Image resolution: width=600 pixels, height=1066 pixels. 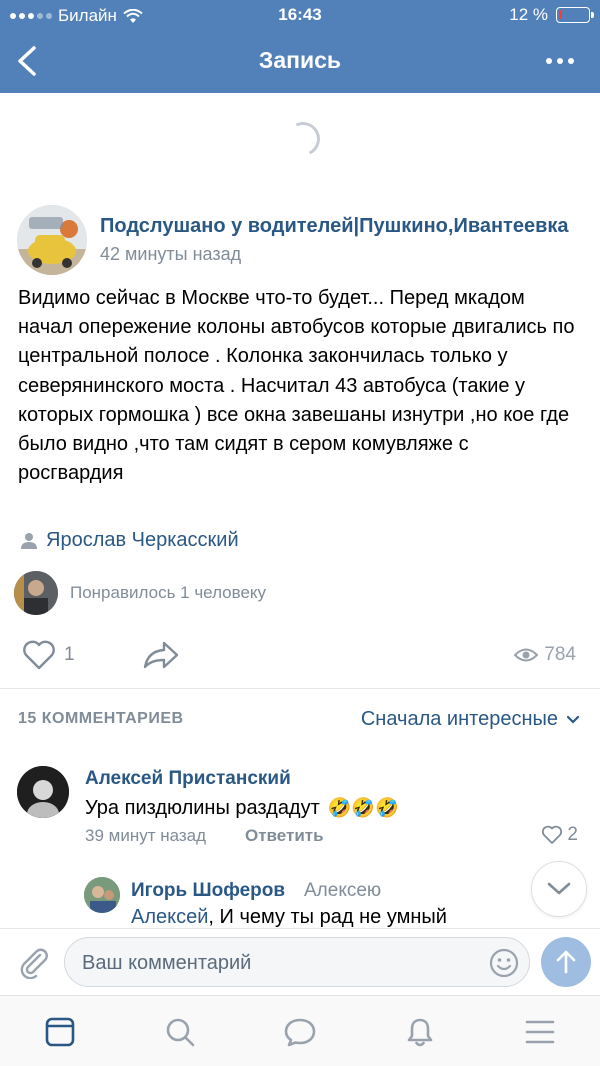 I want to click on comment-author: Алексей Пристанский, so click(x=188, y=779).